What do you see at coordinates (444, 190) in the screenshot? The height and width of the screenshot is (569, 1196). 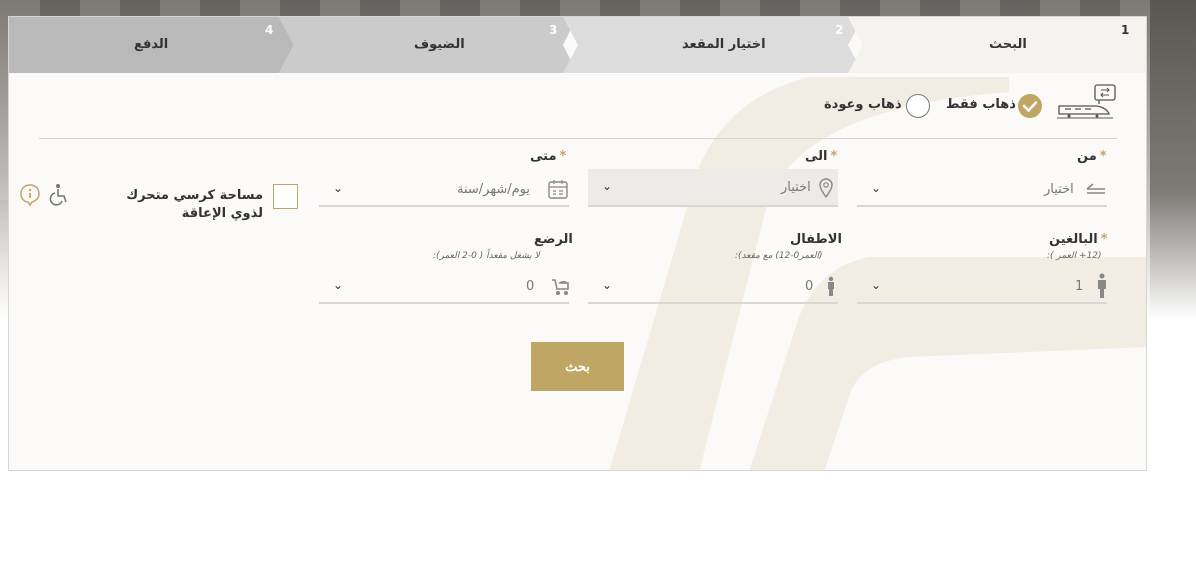 I see `date-input: ⌄ يوم/شهر/سنة` at bounding box center [444, 190].